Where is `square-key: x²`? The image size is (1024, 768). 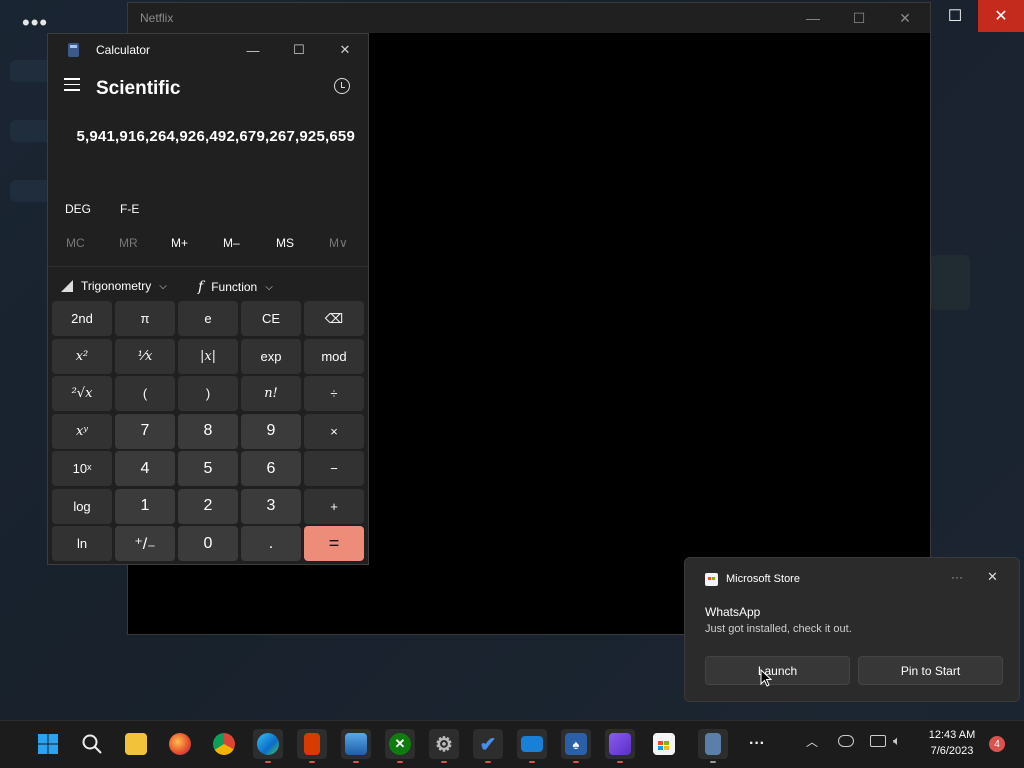
square-key: x² is located at coordinates (82, 356).